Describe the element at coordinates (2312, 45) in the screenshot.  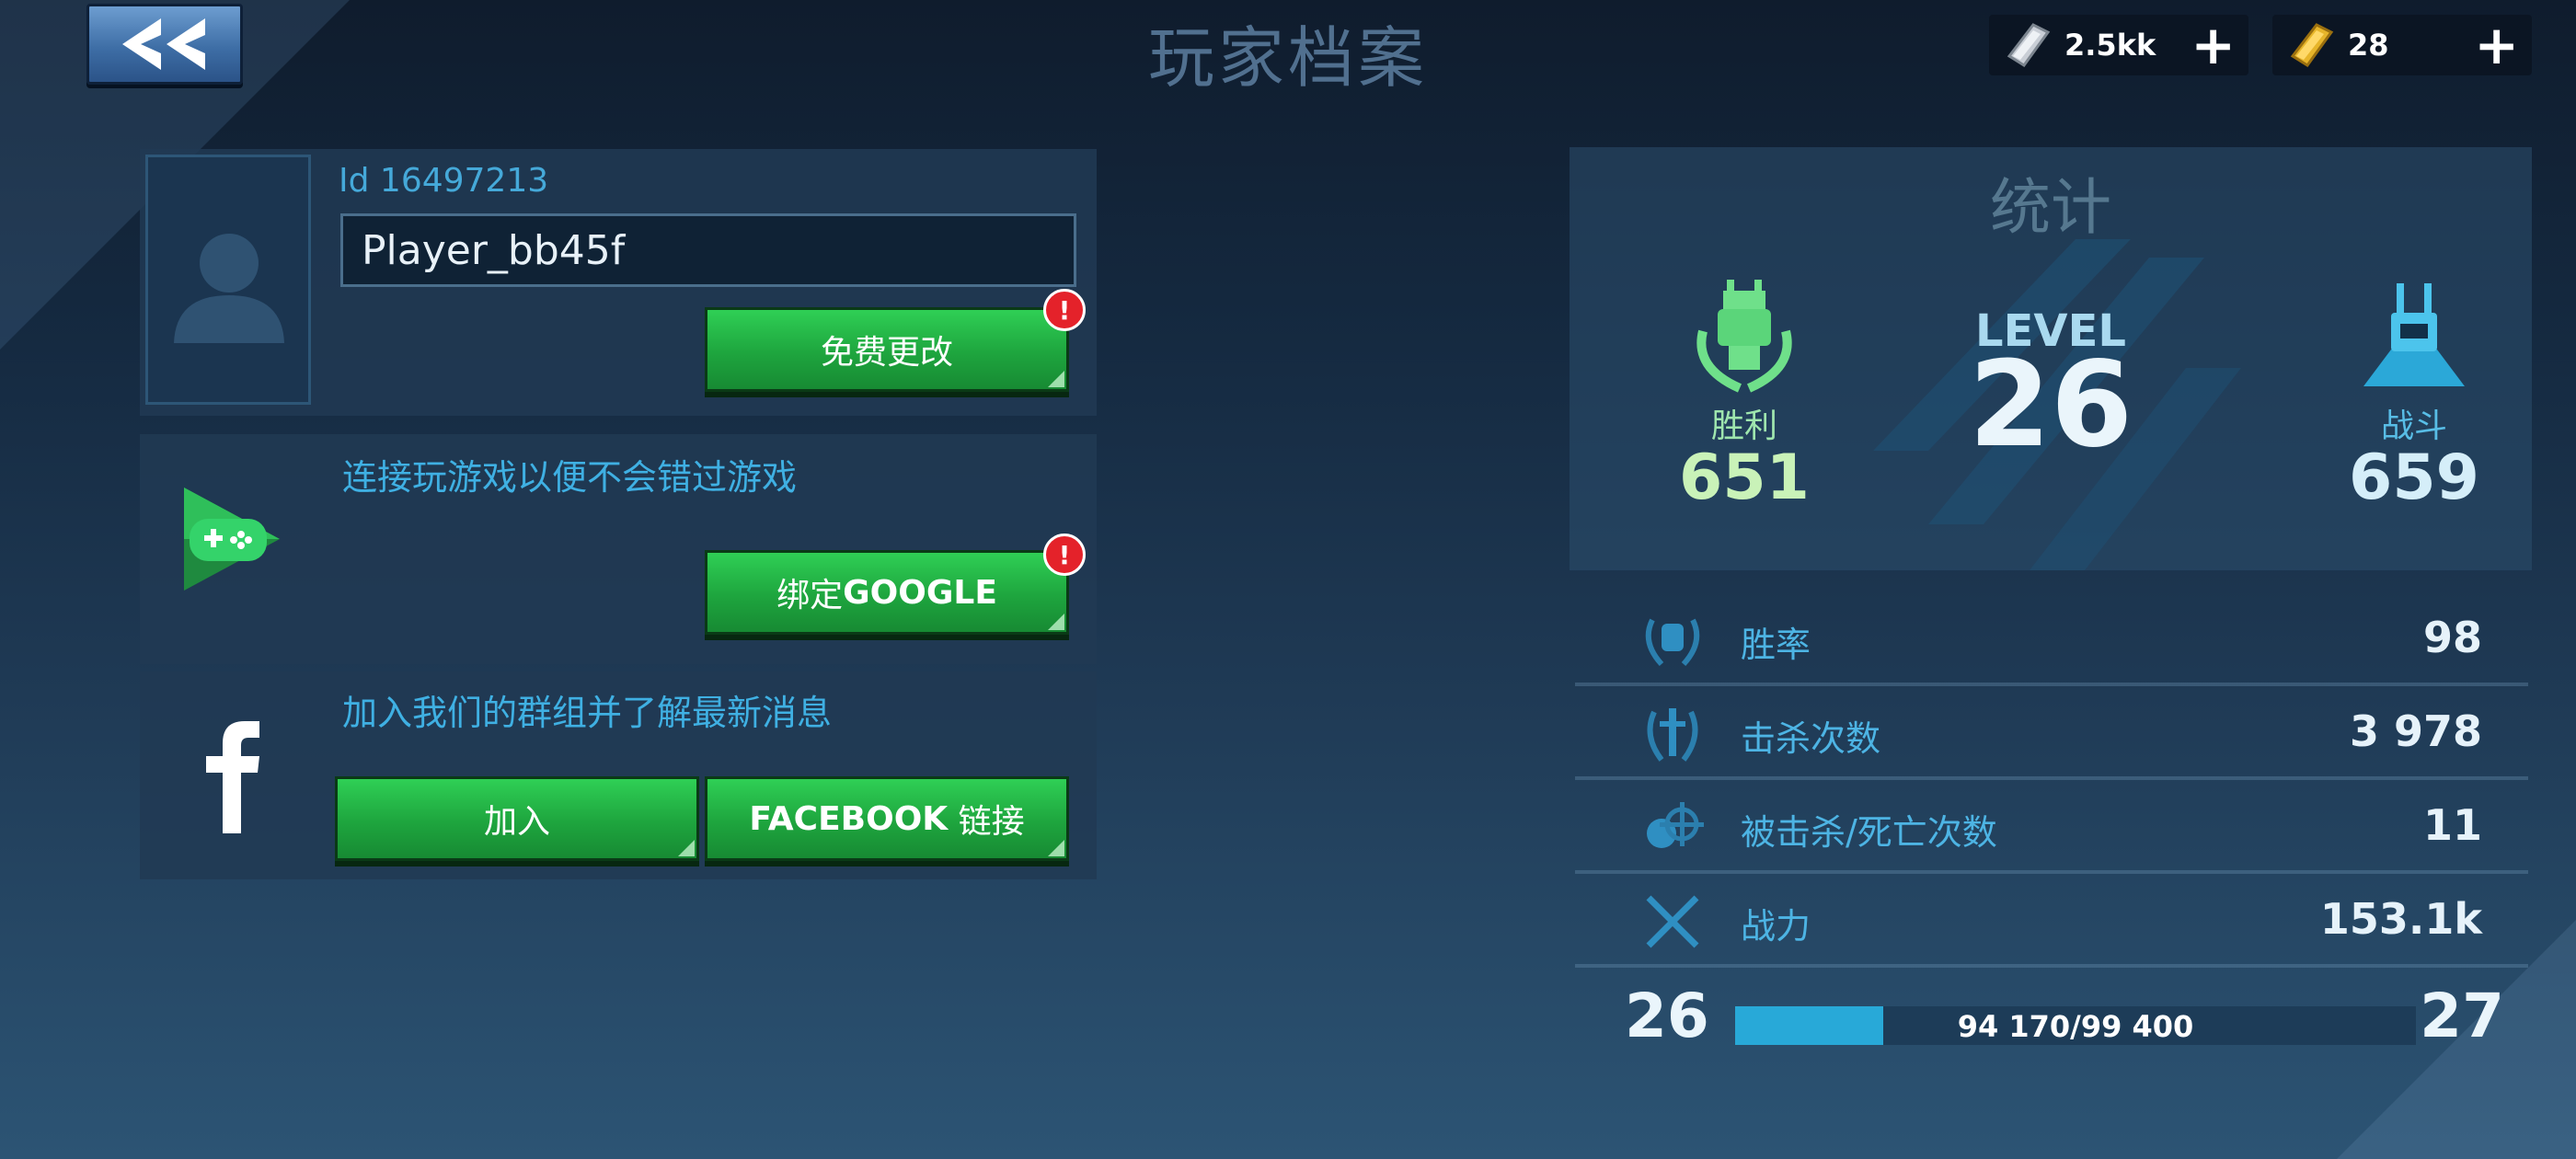
I see `gold-bar-icon` at that location.